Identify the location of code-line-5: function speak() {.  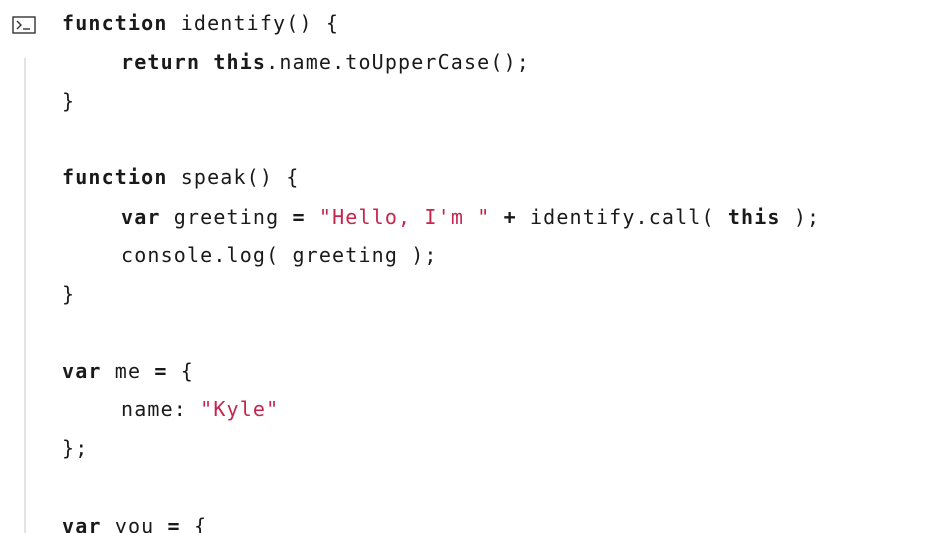
(180, 177).